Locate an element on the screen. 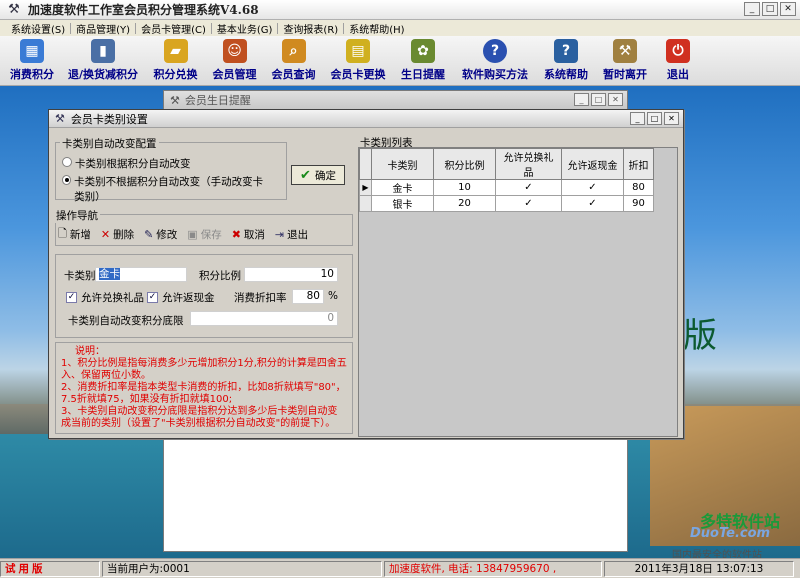 The image size is (800, 578). phone-icon: ▮ is located at coordinates (103, 51).